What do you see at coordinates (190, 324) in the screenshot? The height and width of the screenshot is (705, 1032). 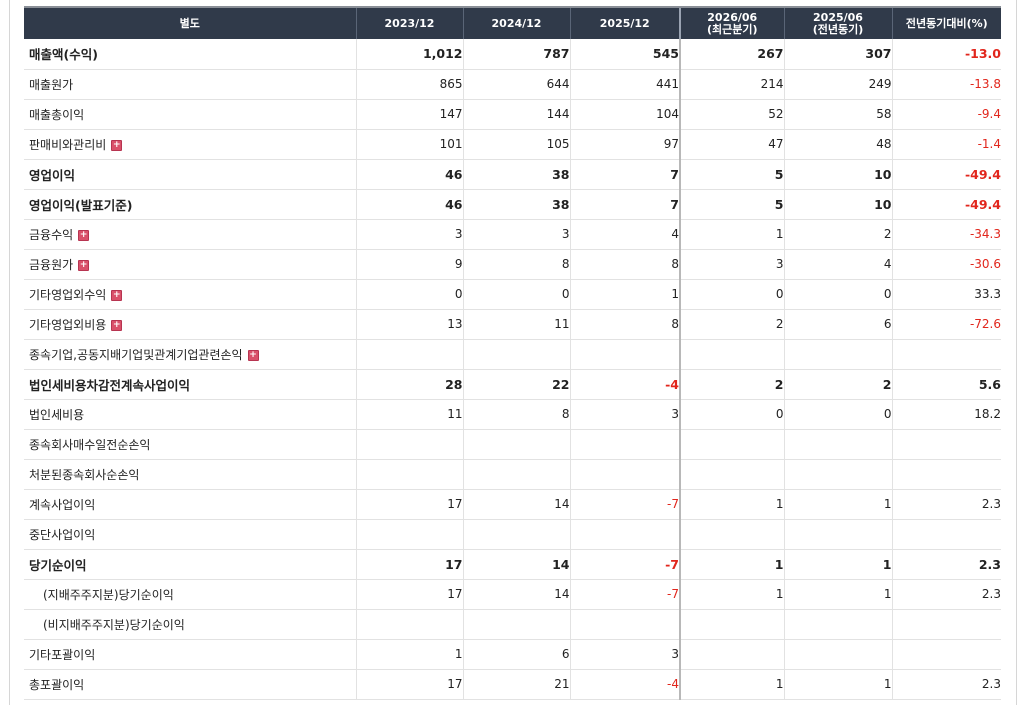 I see `row-label-cell: 기타영업외비용 +` at bounding box center [190, 324].